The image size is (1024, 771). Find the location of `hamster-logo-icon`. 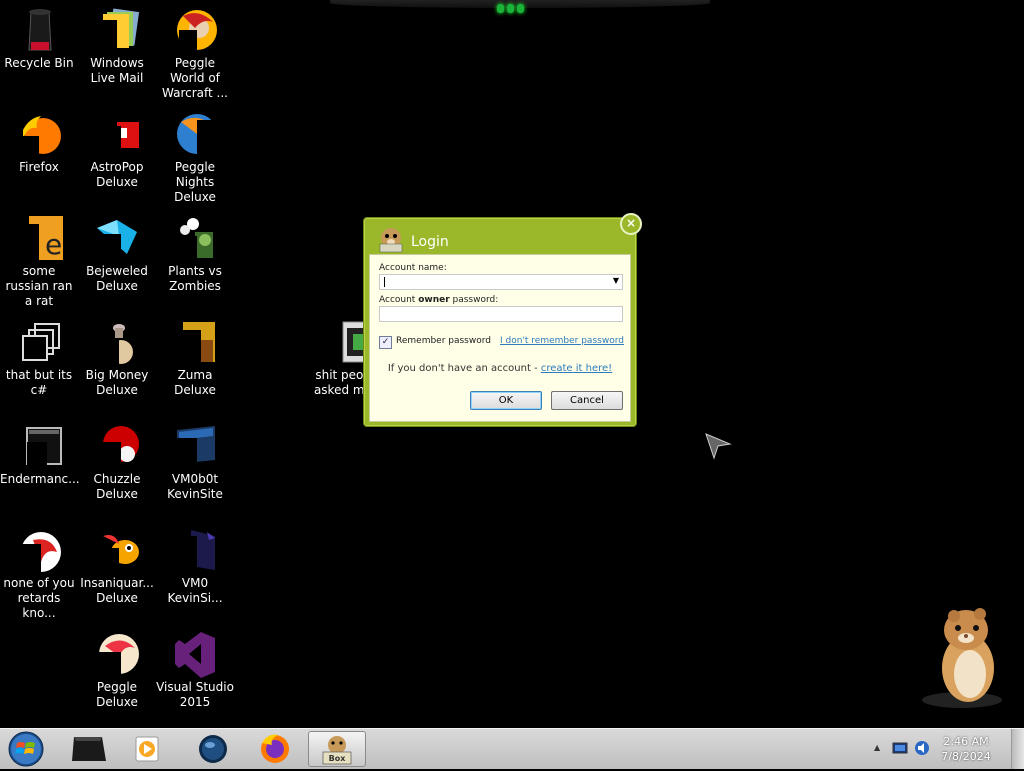

hamster-logo-icon is located at coordinates (391, 240).